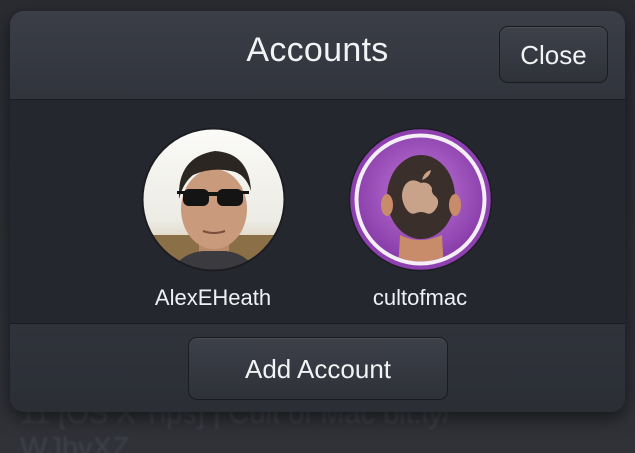  Describe the element at coordinates (213, 297) in the screenshot. I see `account-username: AlexEHeath` at that location.